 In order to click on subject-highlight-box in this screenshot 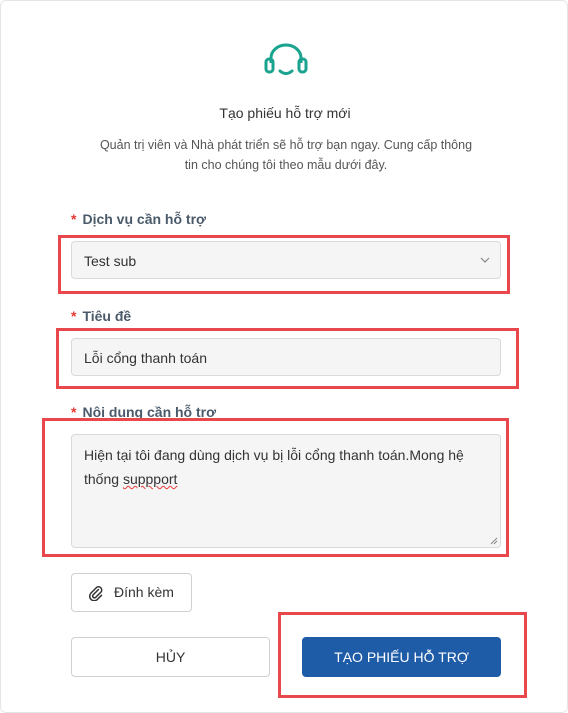, I will do `click(287, 358)`.